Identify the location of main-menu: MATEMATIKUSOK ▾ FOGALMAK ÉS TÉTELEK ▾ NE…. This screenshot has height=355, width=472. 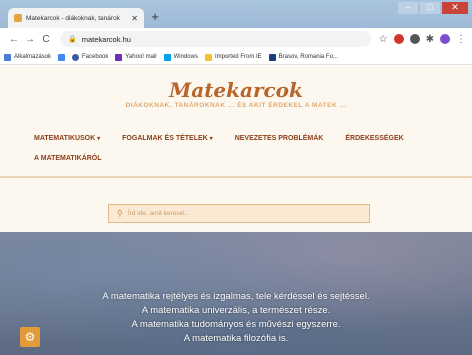
(244, 148).